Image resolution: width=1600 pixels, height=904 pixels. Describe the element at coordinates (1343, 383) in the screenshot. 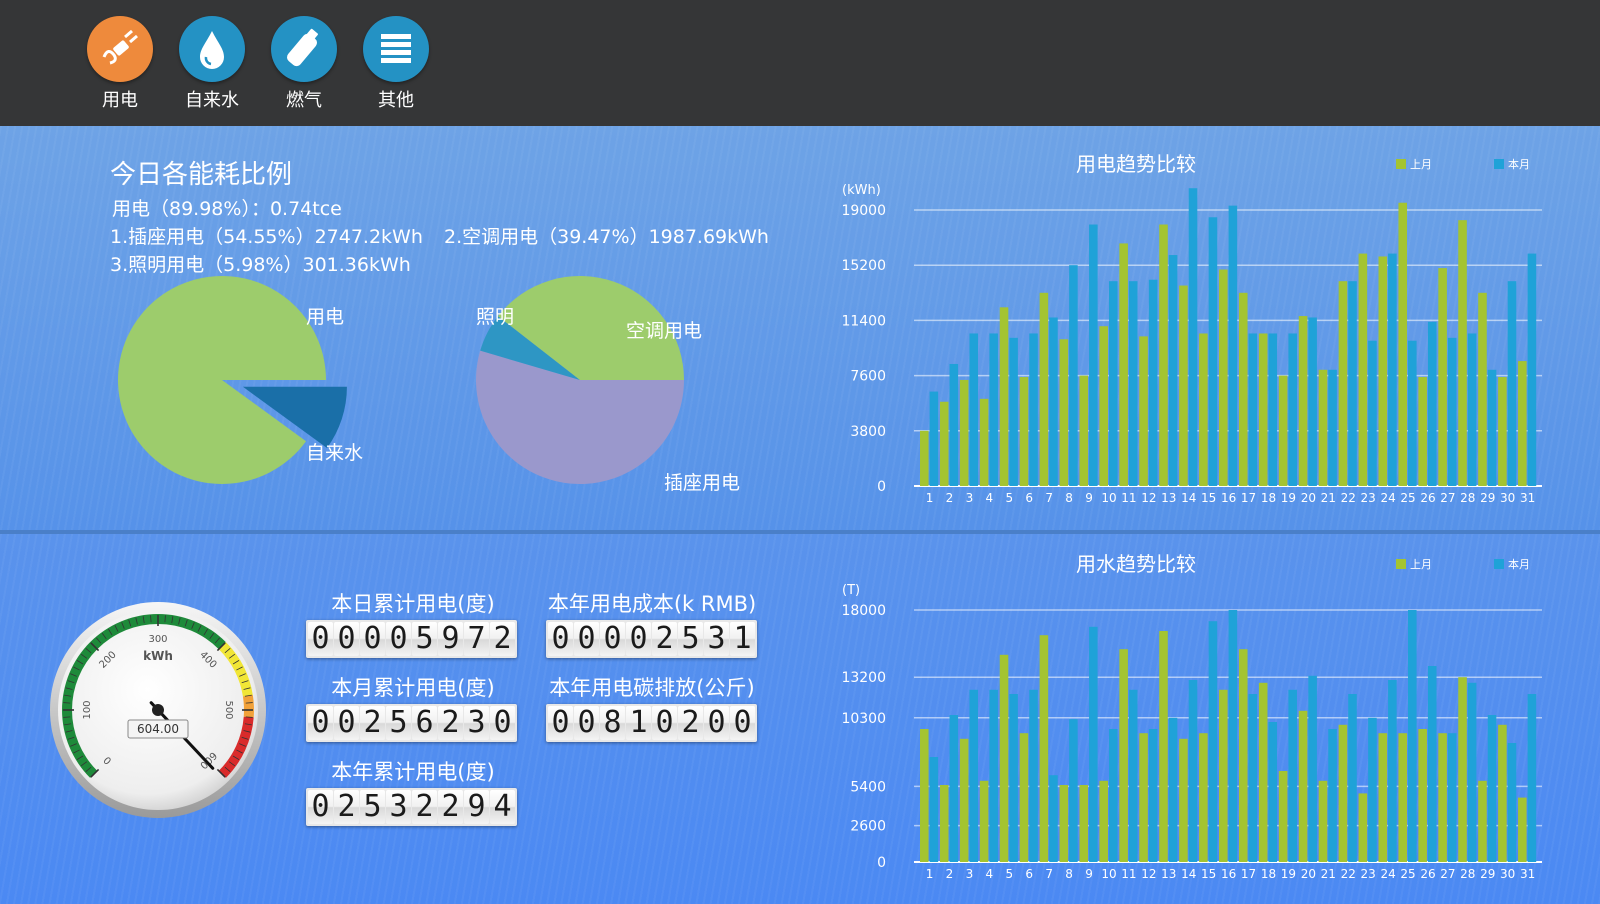

I see `bar-上月-22` at that location.